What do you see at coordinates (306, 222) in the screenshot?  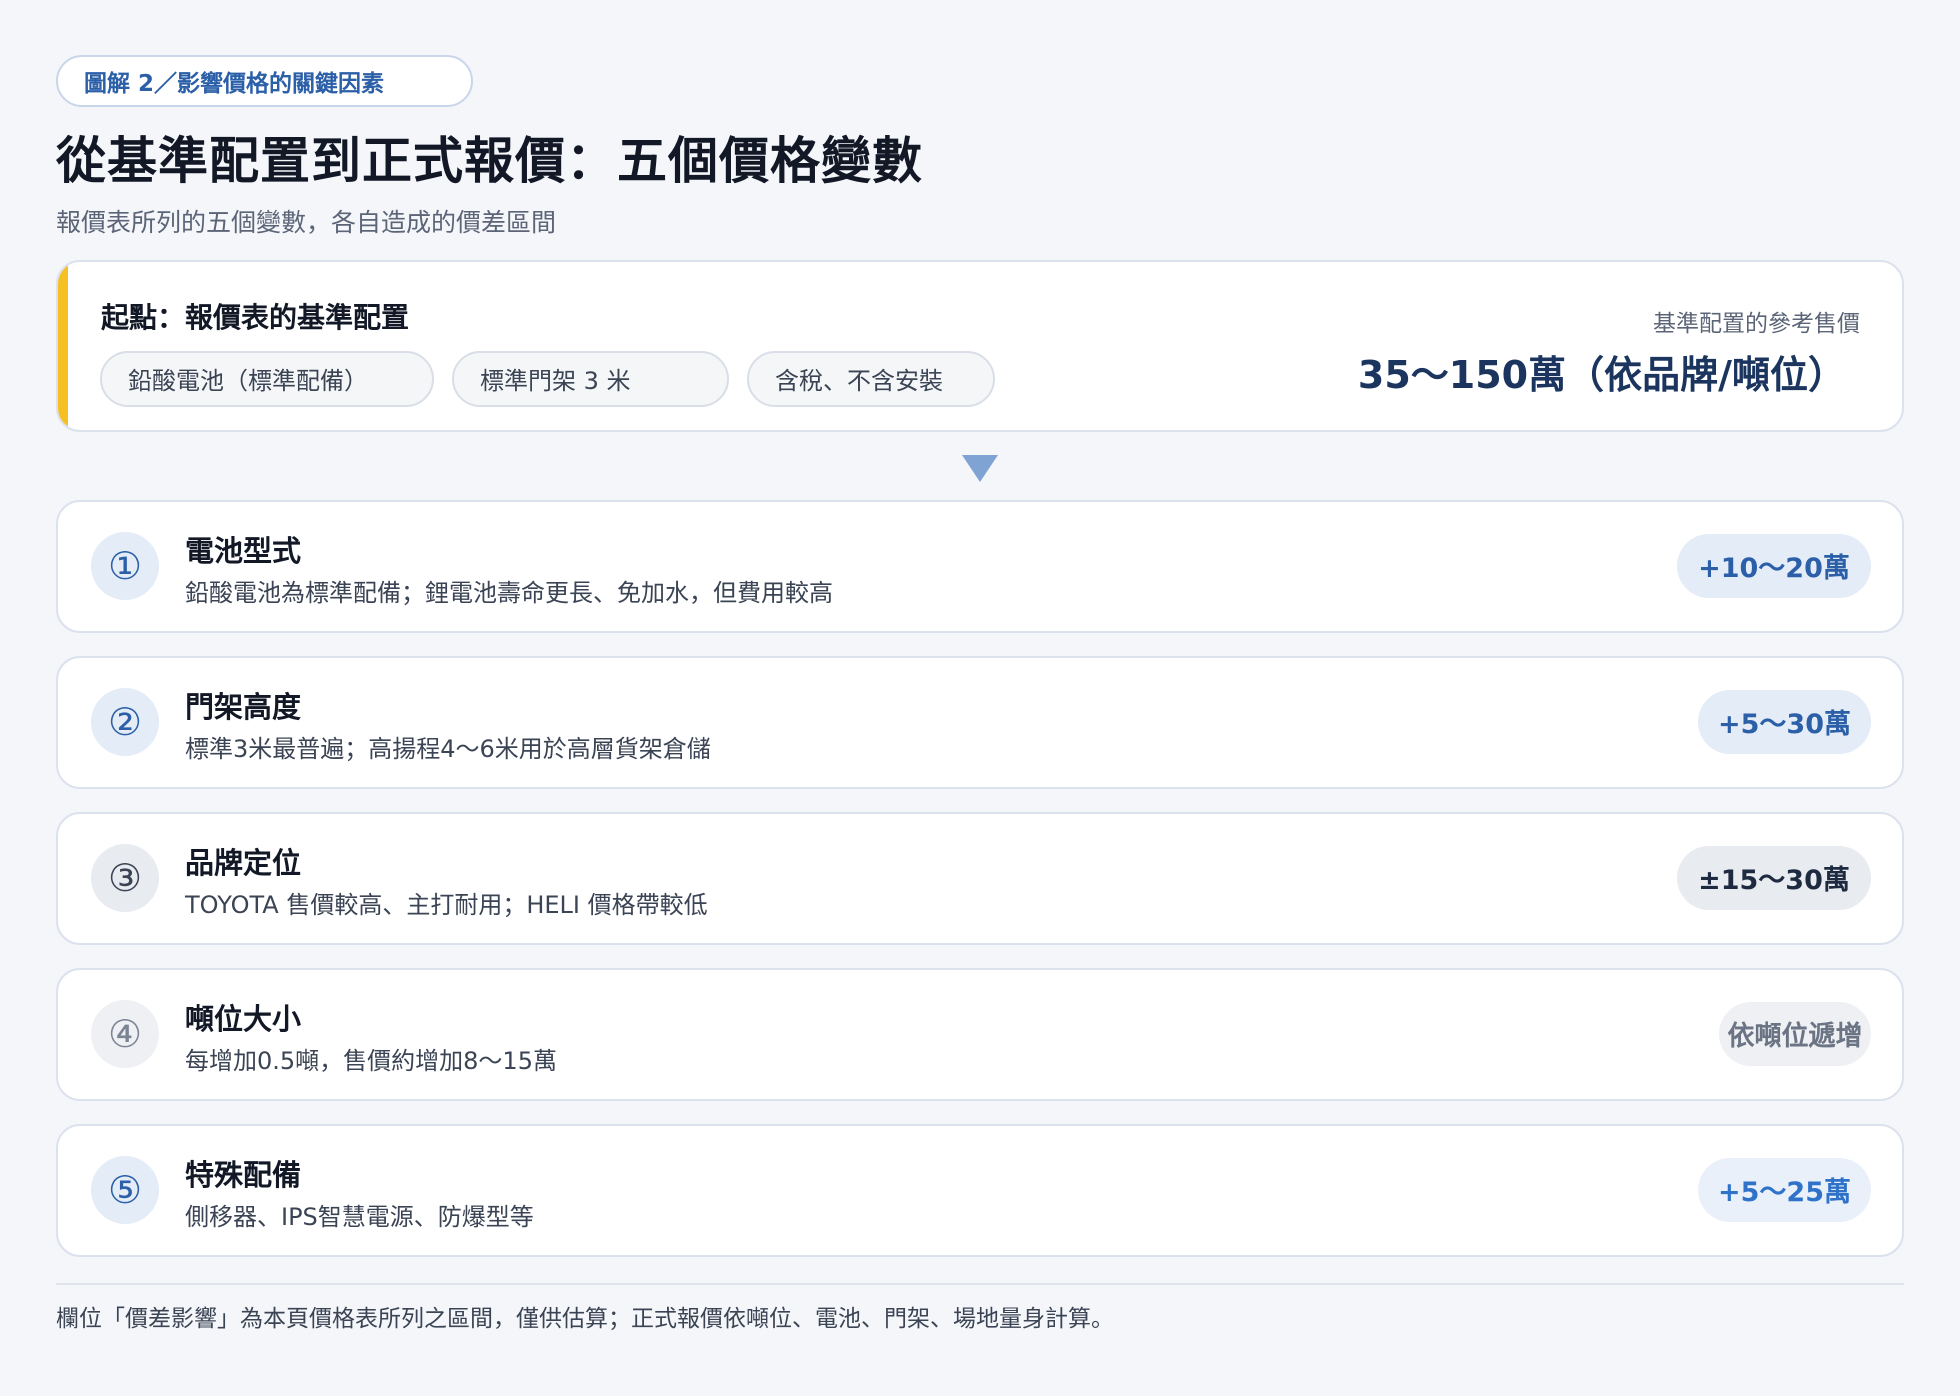 I see `page-subtitle: 報價表所列的五個變數，各自造成的價差區間` at bounding box center [306, 222].